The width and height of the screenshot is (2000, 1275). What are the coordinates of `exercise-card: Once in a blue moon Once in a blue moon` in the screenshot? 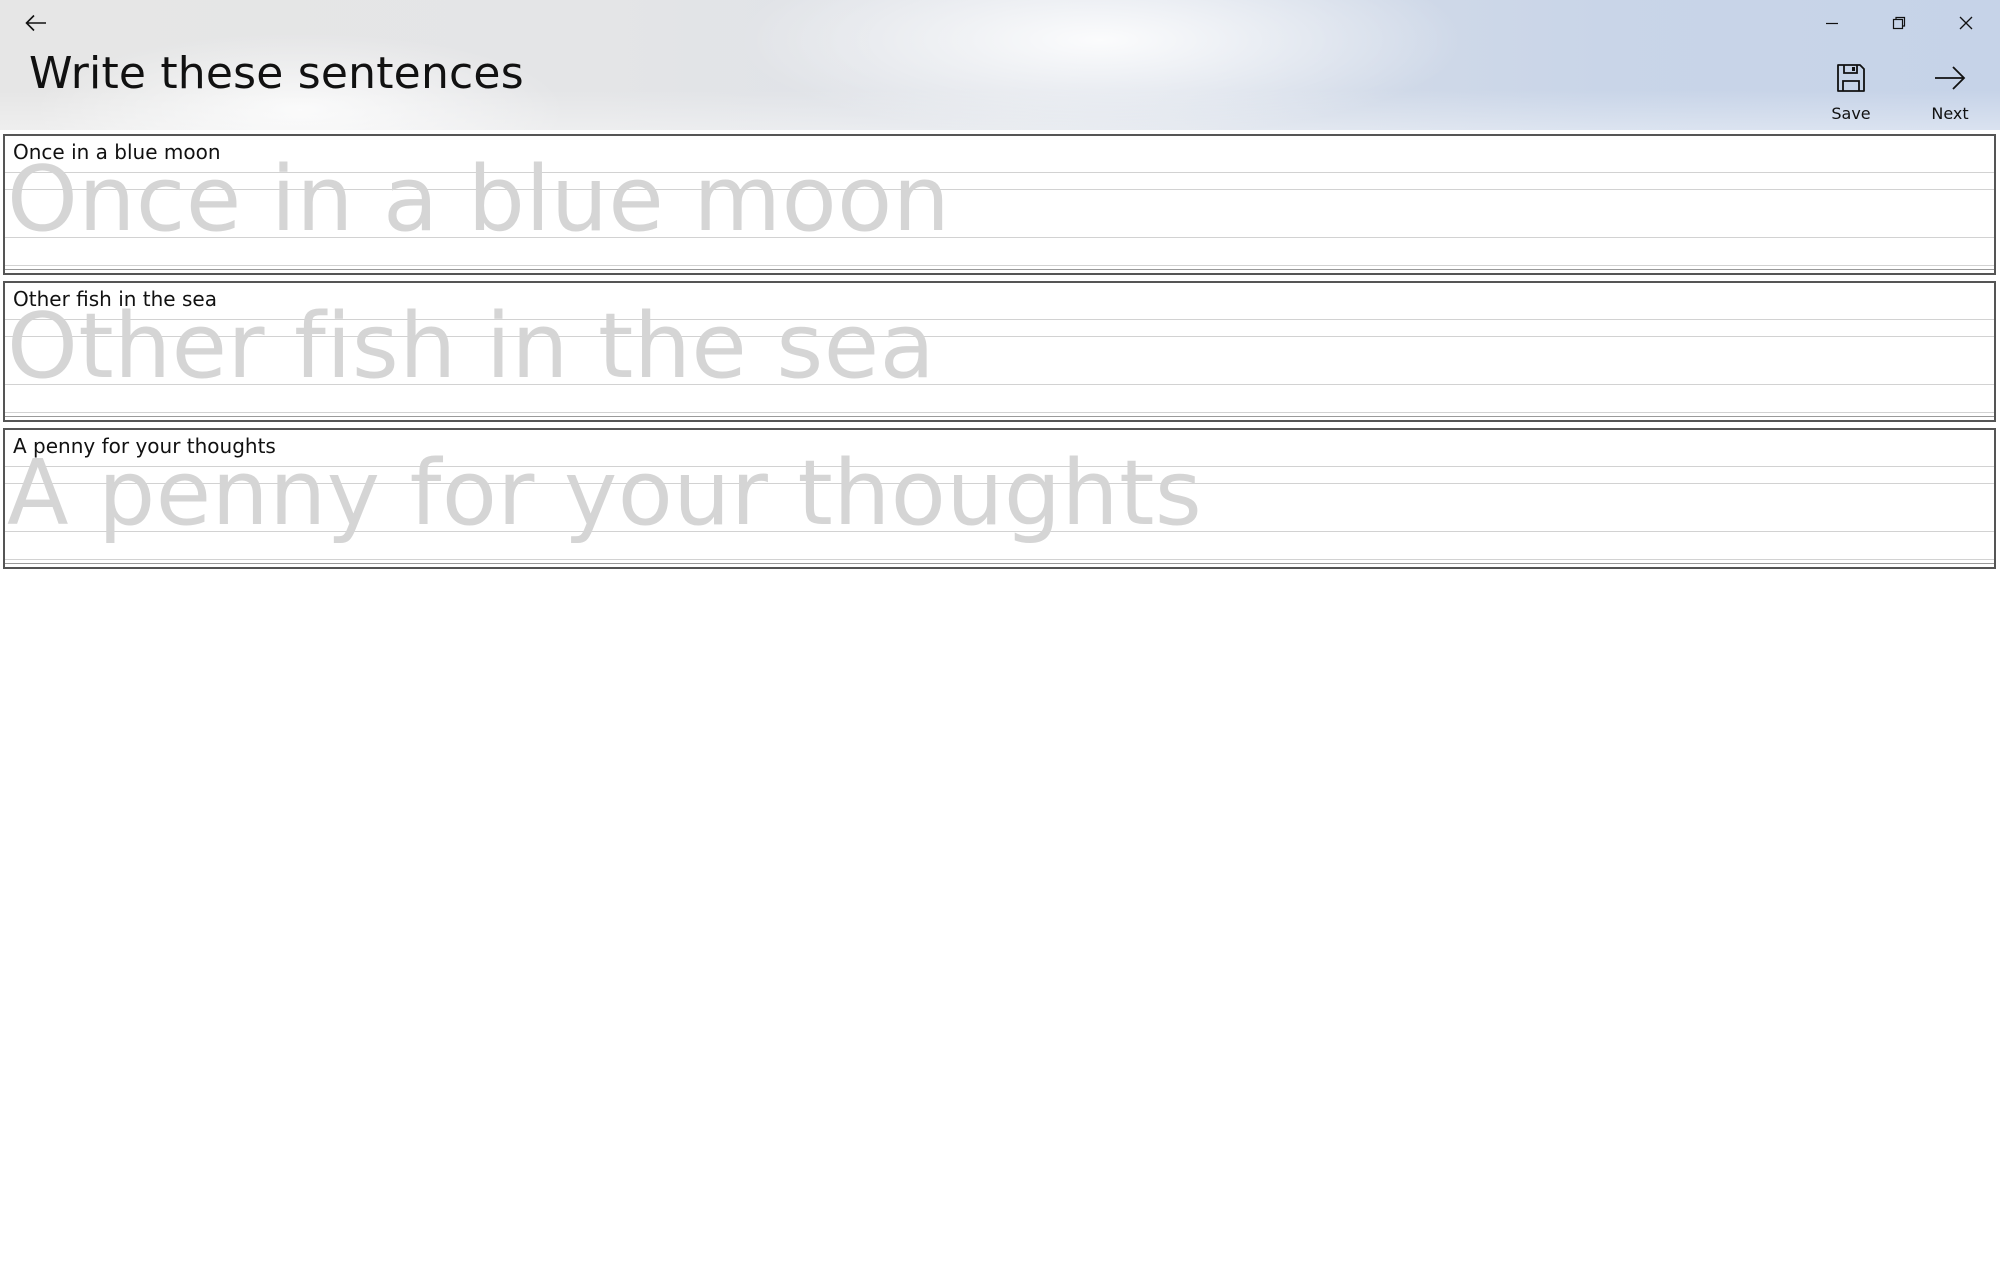 It's located at (999, 204).